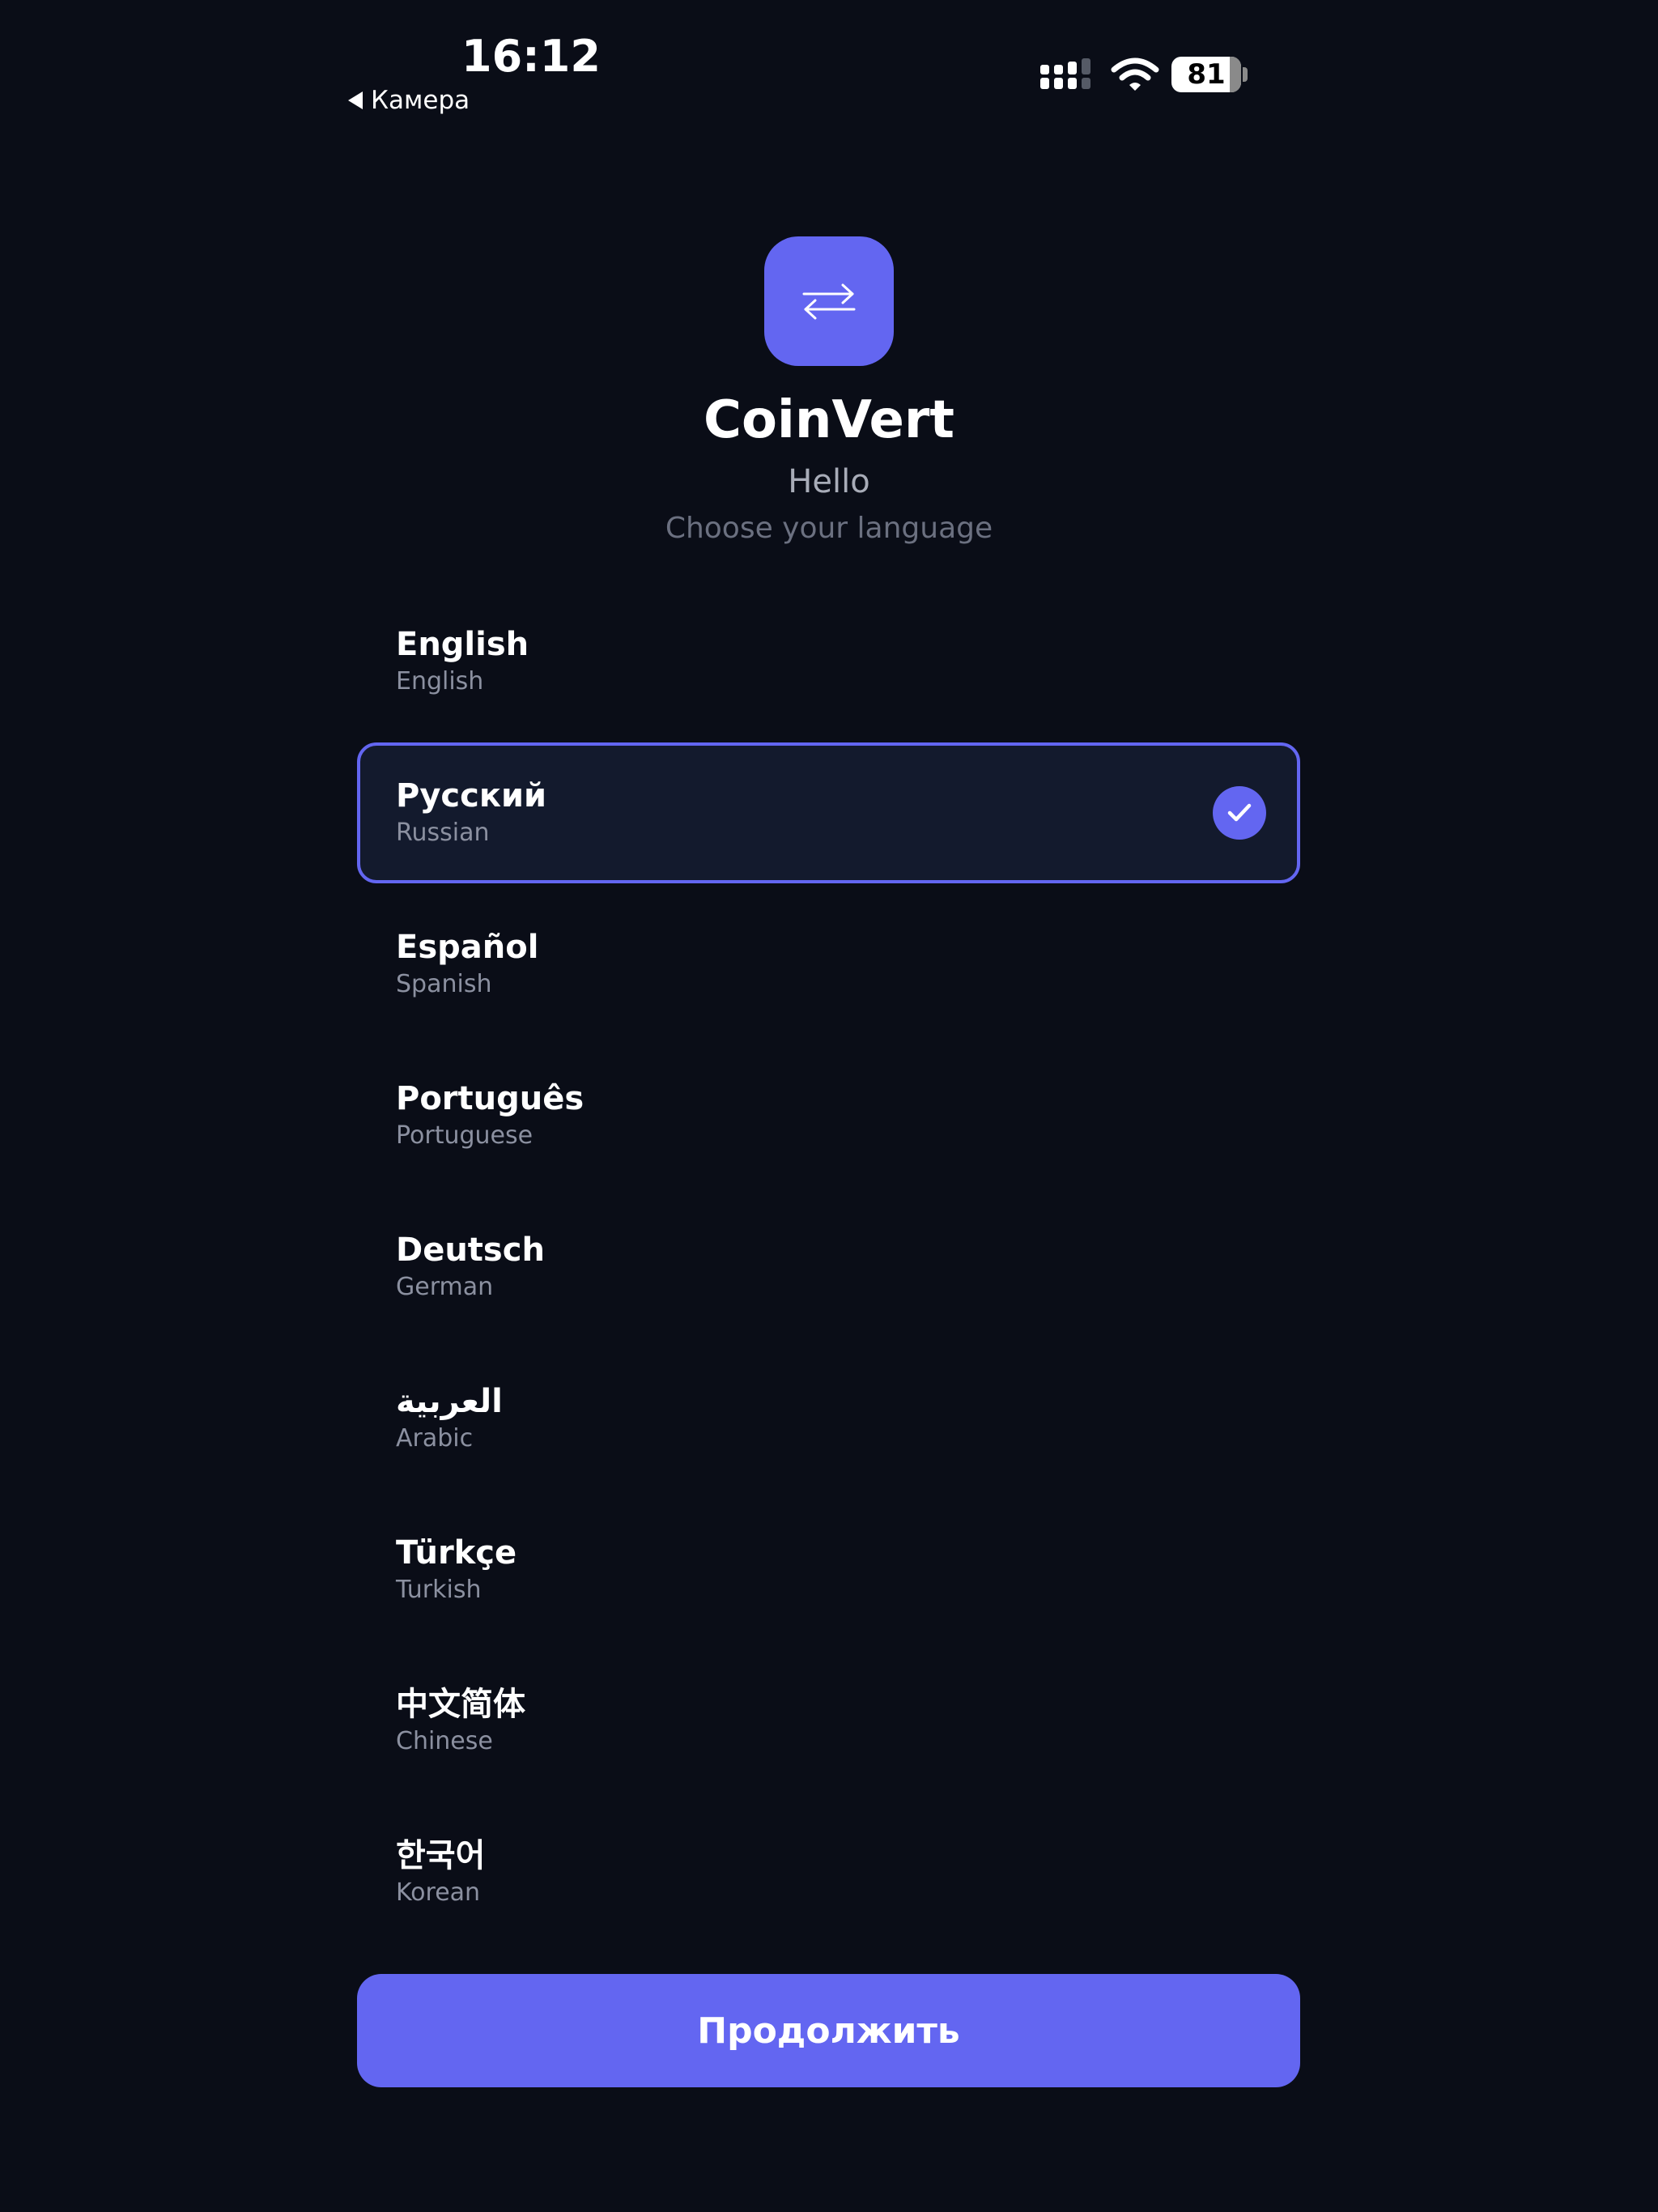 The image size is (1658, 2212). I want to click on checkmark-icon, so click(1239, 813).